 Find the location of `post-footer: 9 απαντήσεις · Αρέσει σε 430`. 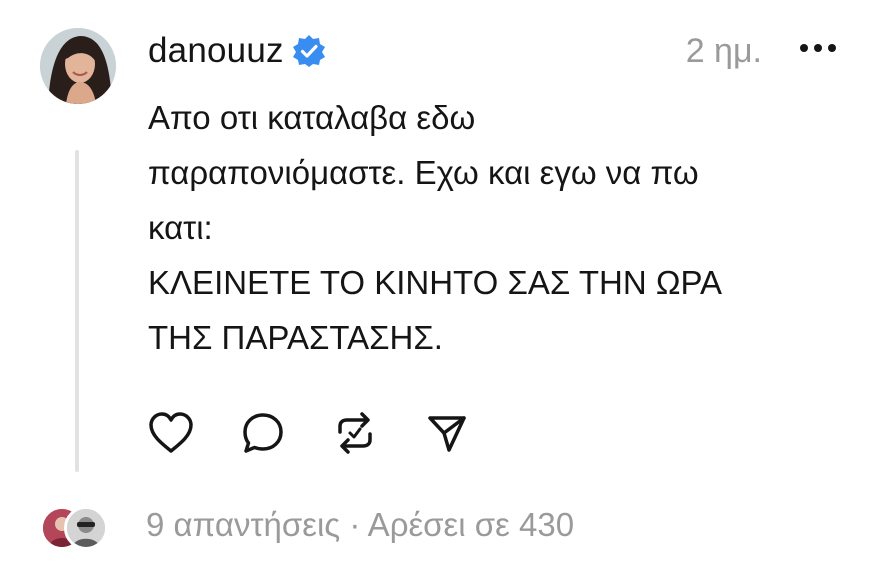

post-footer: 9 απαντήσεις · Αρέσει σε 430 is located at coordinates (307, 525).